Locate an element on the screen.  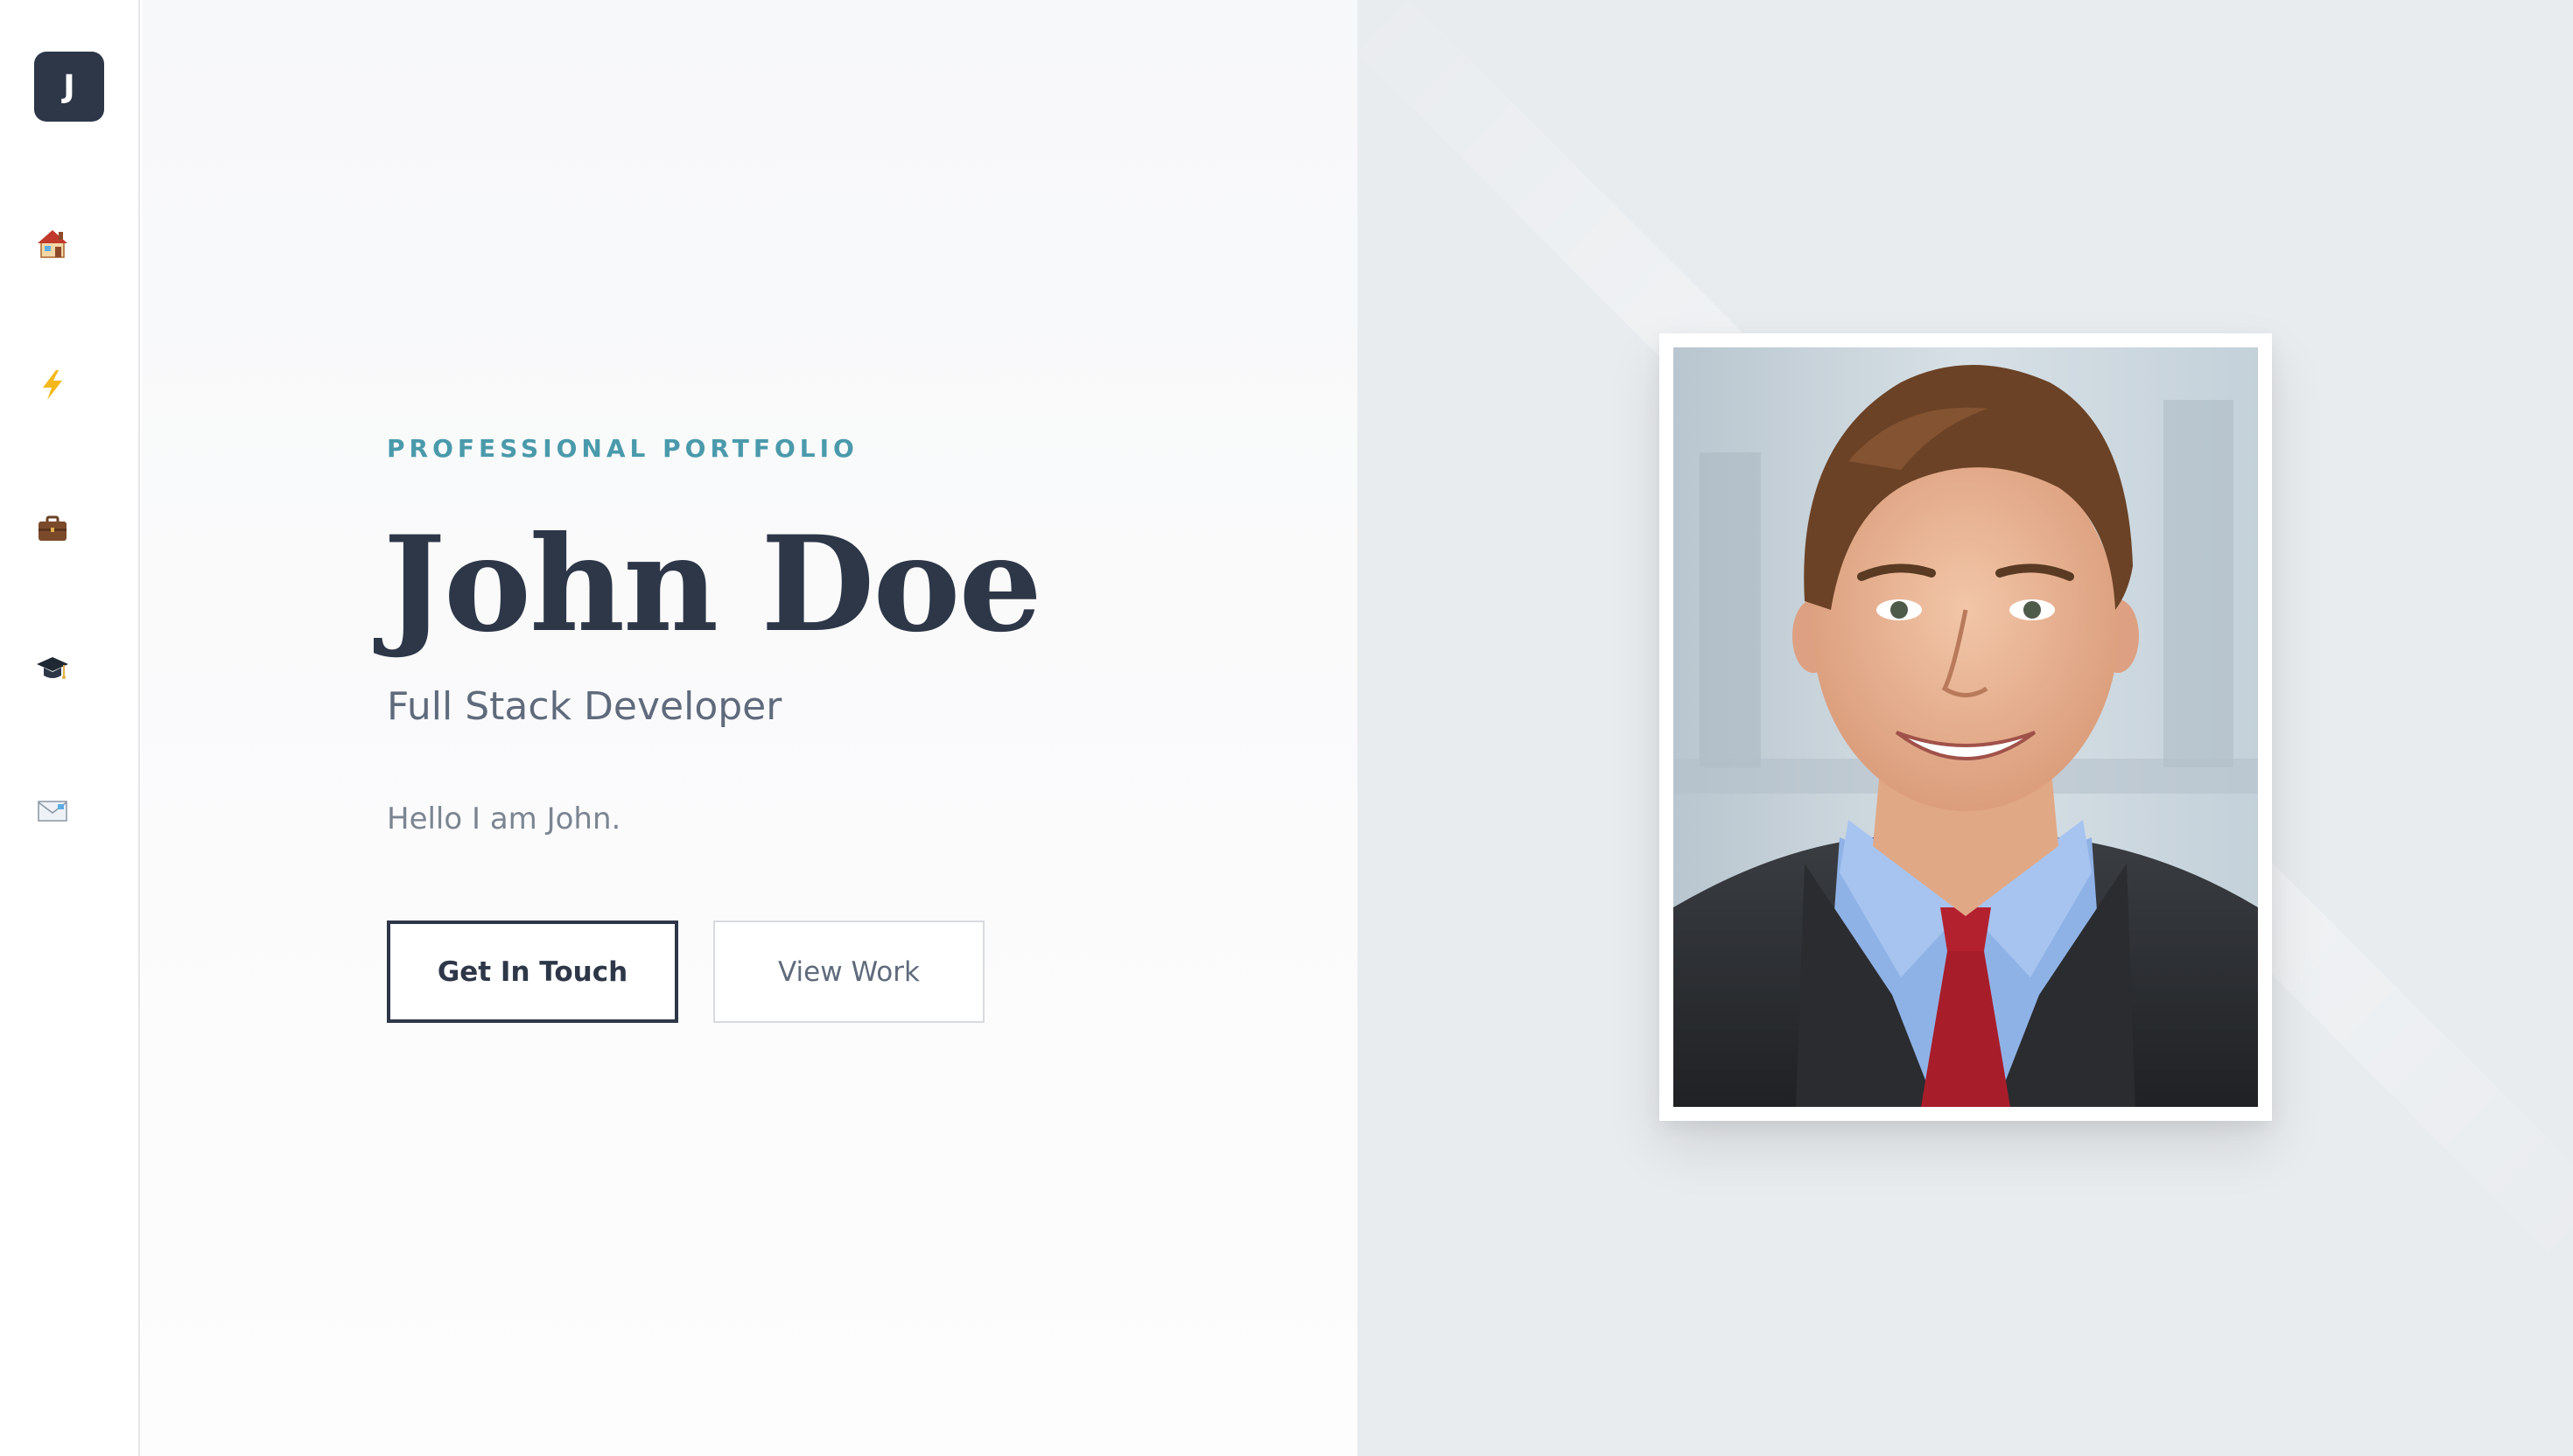
profile-photo is located at coordinates (1966, 727).